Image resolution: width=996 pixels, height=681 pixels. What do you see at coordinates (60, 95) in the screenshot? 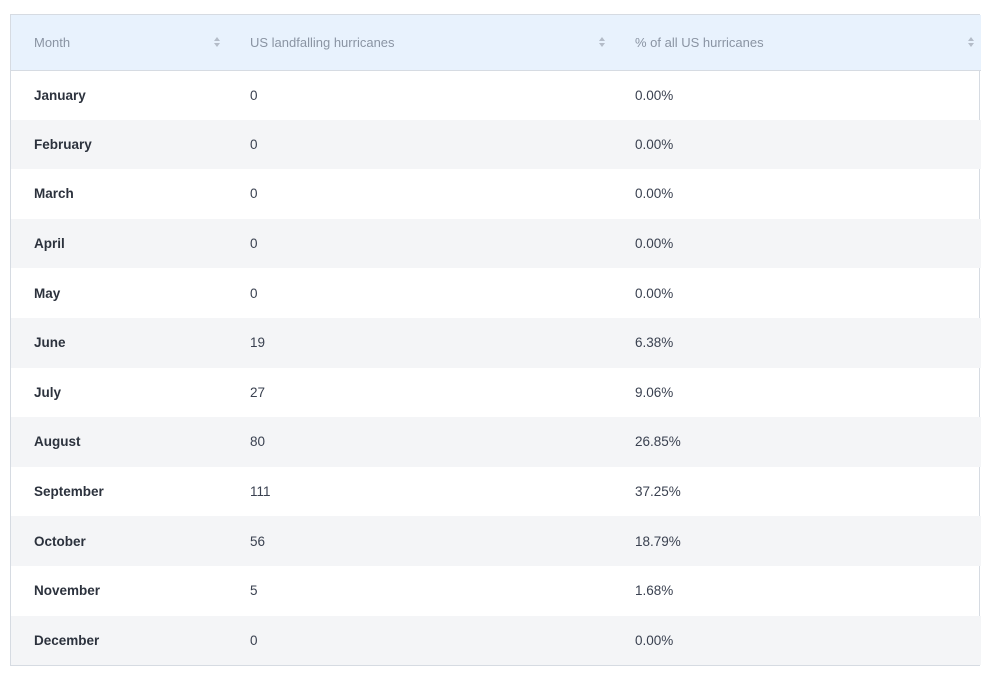
I see `month-cell: January` at bounding box center [60, 95].